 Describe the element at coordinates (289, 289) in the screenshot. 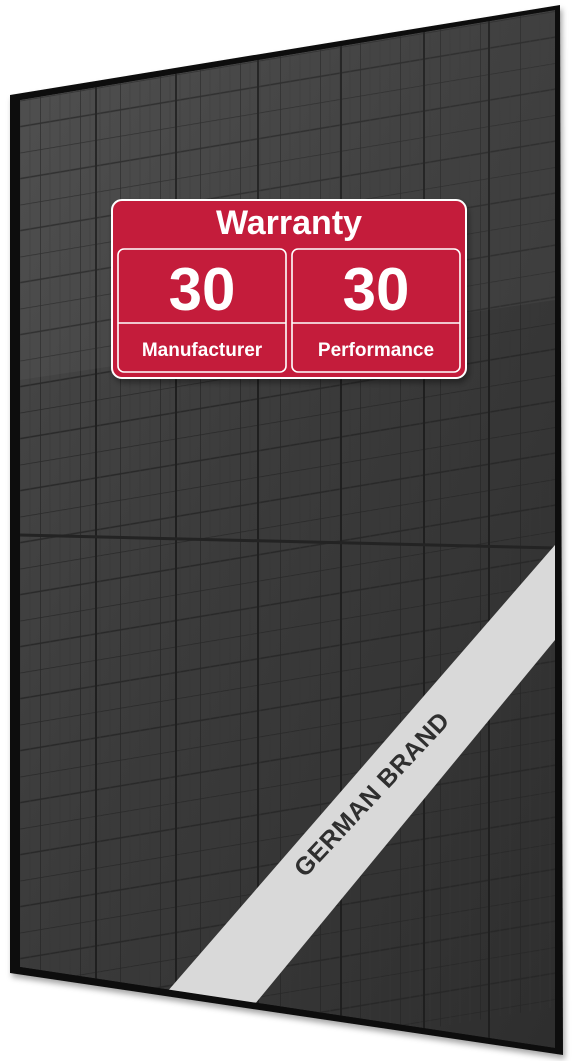

I see `warranty-badge: Warranty 30 Manufacturer 30 Performance` at that location.